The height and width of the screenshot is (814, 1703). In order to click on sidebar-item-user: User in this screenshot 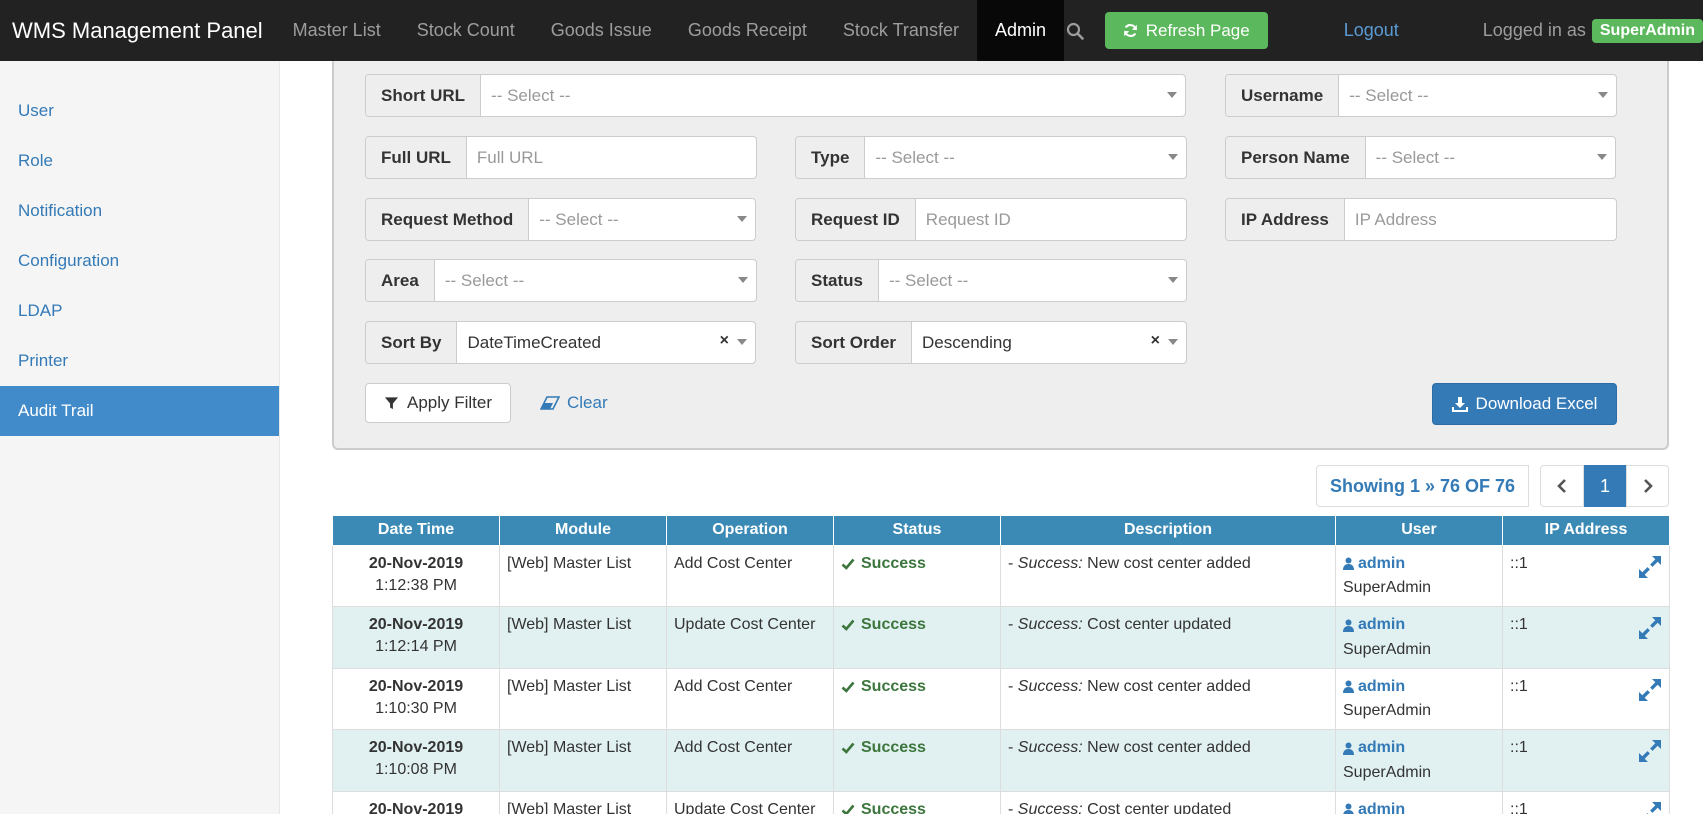, I will do `click(139, 111)`.